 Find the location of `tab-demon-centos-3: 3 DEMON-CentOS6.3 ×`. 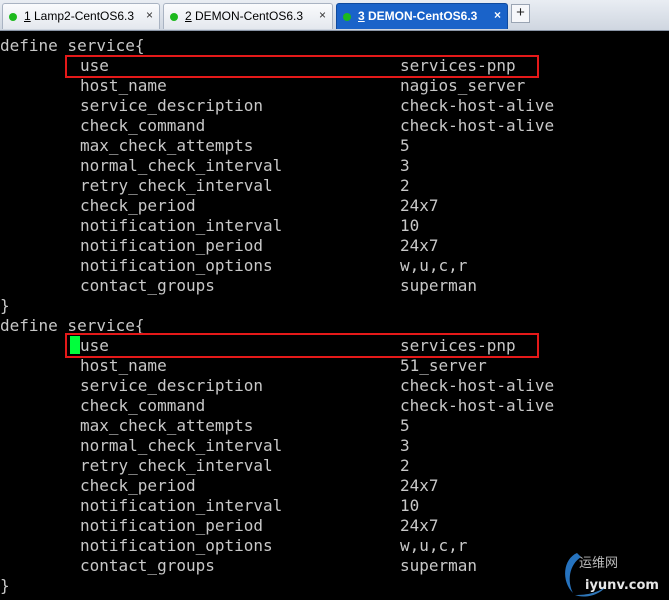

tab-demon-centos-3: 3 DEMON-CentOS6.3 × is located at coordinates (422, 16).